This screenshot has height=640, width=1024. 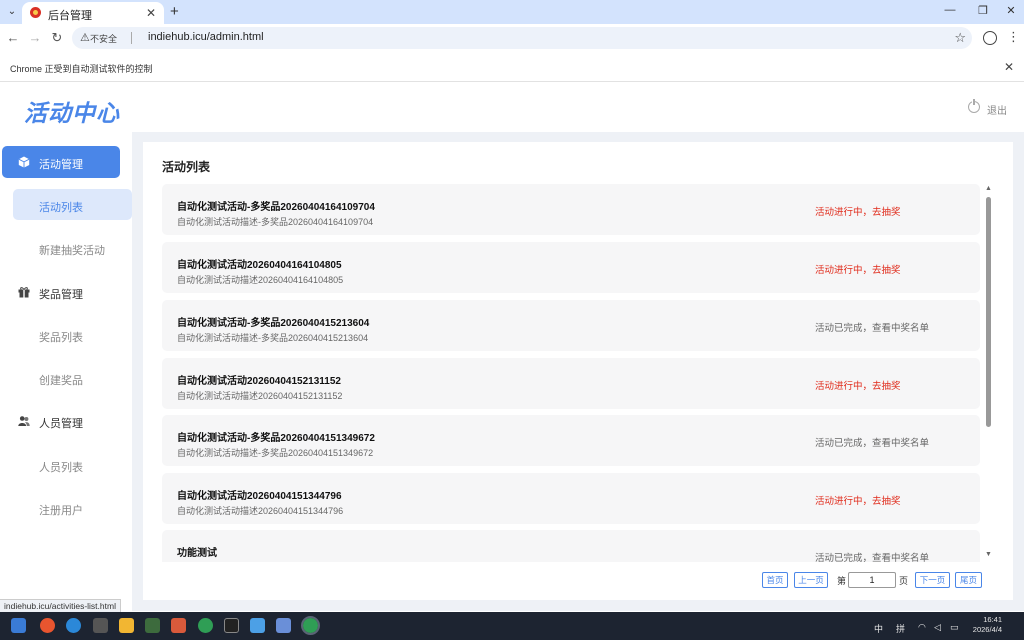 What do you see at coordinates (954, 627) in the screenshot?
I see `battery-icon: ▭` at bounding box center [954, 627].